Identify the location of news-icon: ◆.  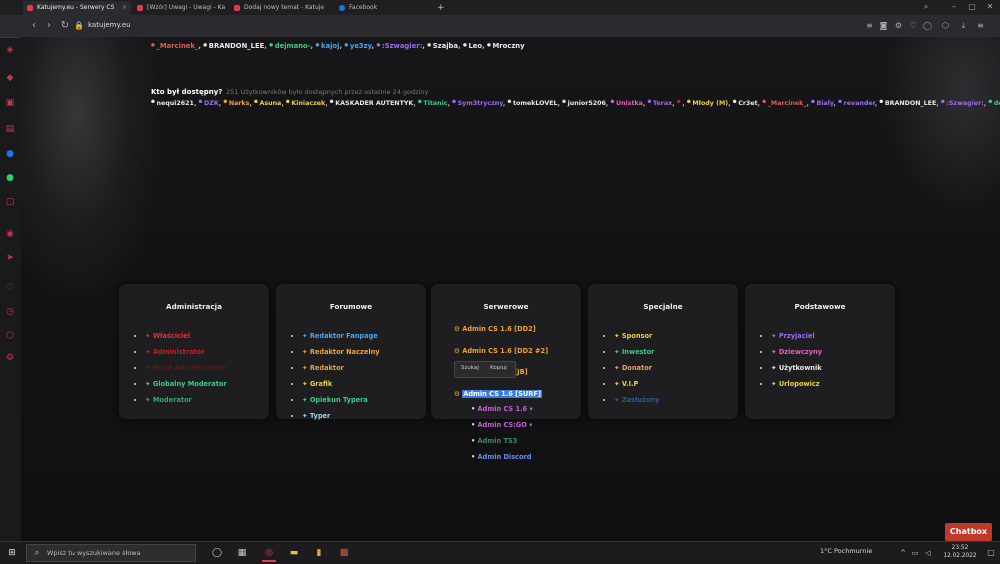
(10, 78).